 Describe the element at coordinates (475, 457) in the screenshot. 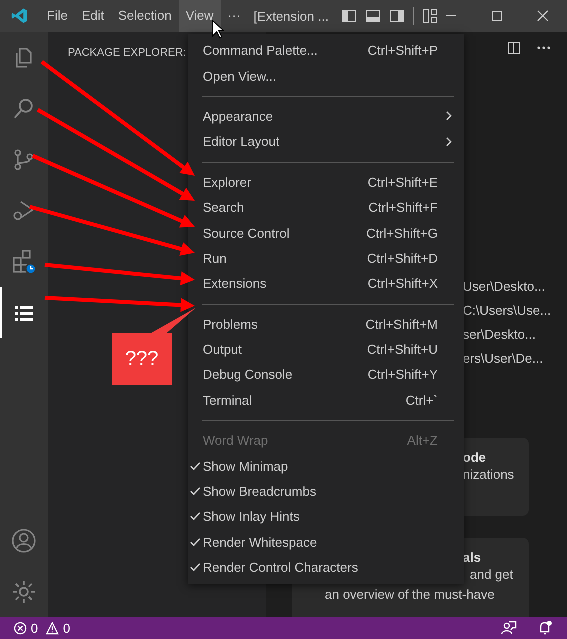

I see `card-title: ode` at that location.